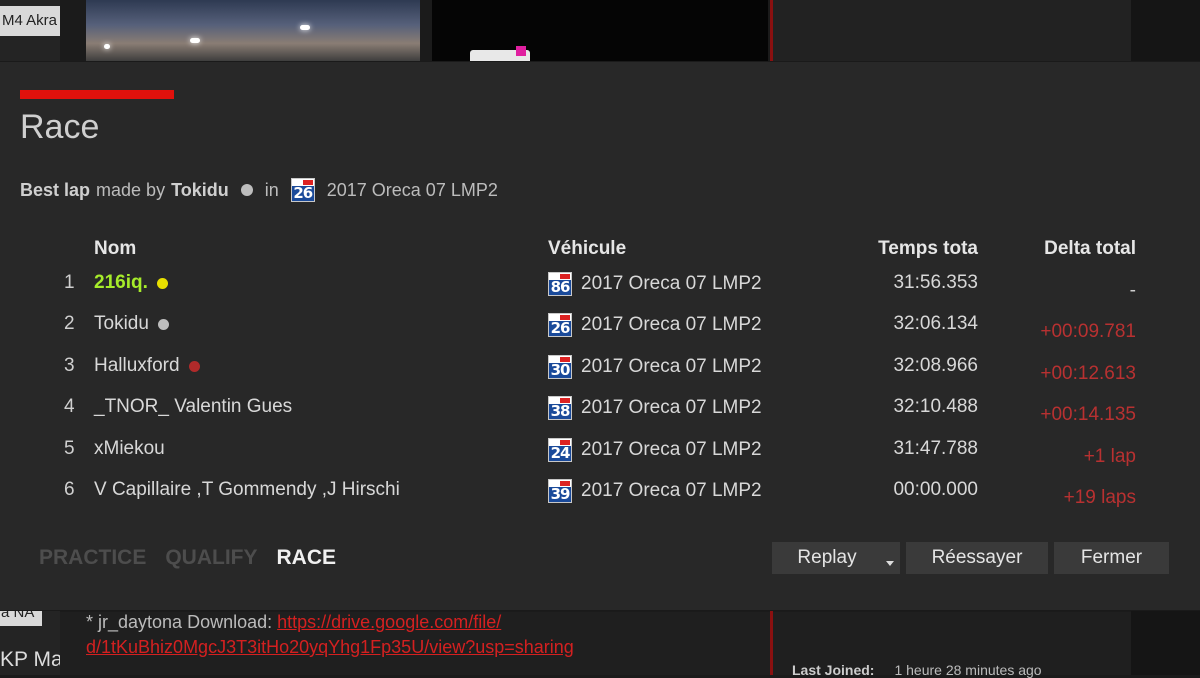 The height and width of the screenshot is (678, 1200). Describe the element at coordinates (1088, 414) in the screenshot. I see `delta-total: +00:14.135` at that location.